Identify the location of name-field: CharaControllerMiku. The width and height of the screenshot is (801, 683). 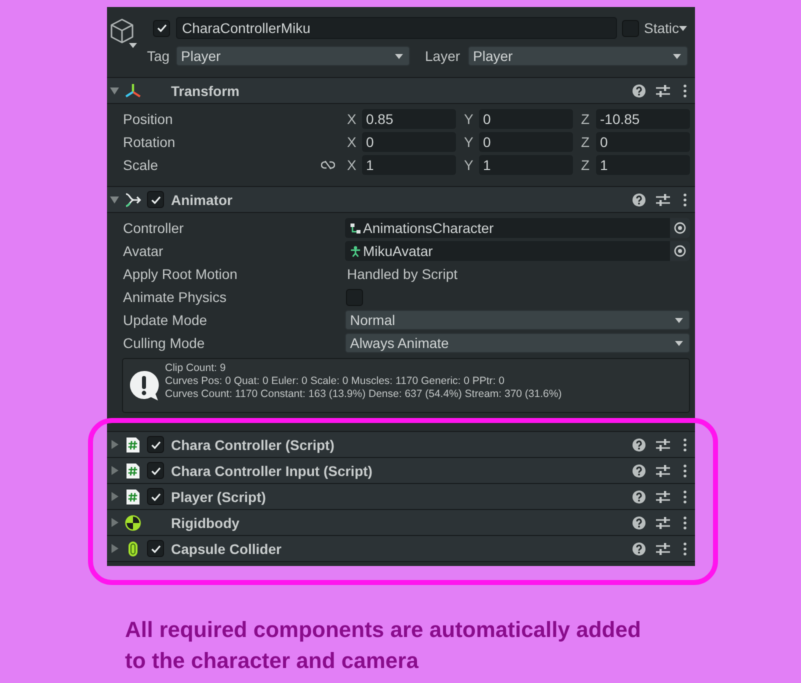
(396, 28).